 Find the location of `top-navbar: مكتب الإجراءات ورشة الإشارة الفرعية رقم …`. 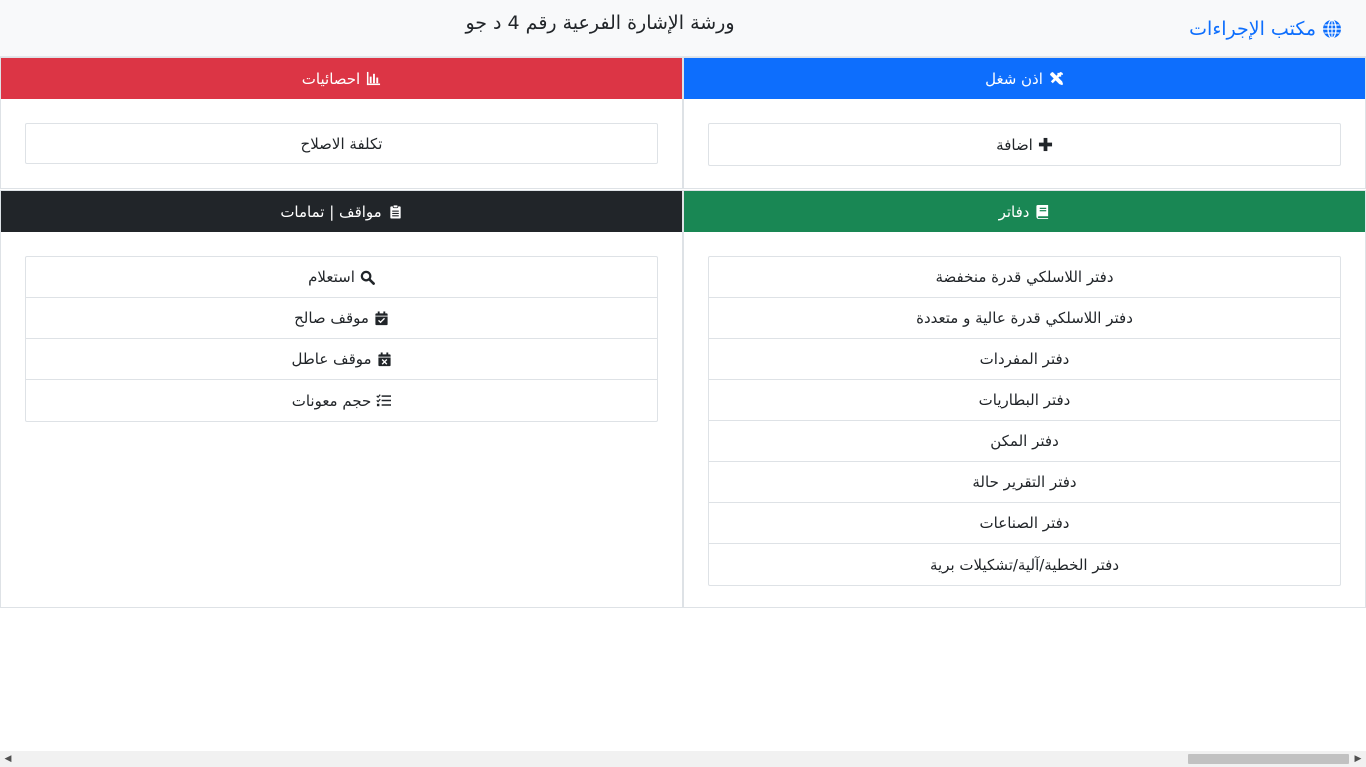

top-navbar: مكتب الإجراءات ورشة الإشارة الفرعية رقم … is located at coordinates (683, 28).